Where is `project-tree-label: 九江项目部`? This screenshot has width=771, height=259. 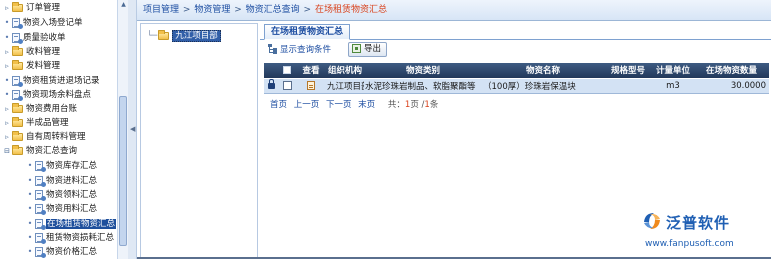 project-tree-label: 九江项目部 is located at coordinates (196, 36).